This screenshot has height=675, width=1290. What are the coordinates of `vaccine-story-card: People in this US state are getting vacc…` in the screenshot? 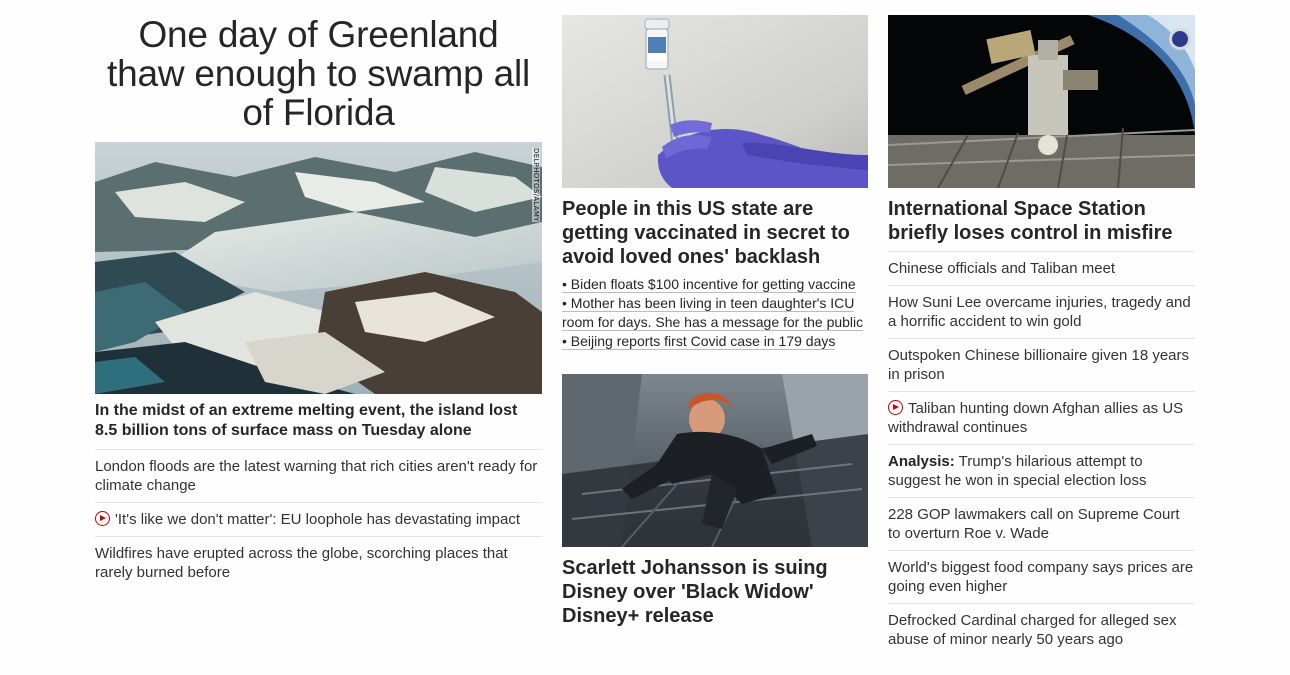 It's located at (715, 183).